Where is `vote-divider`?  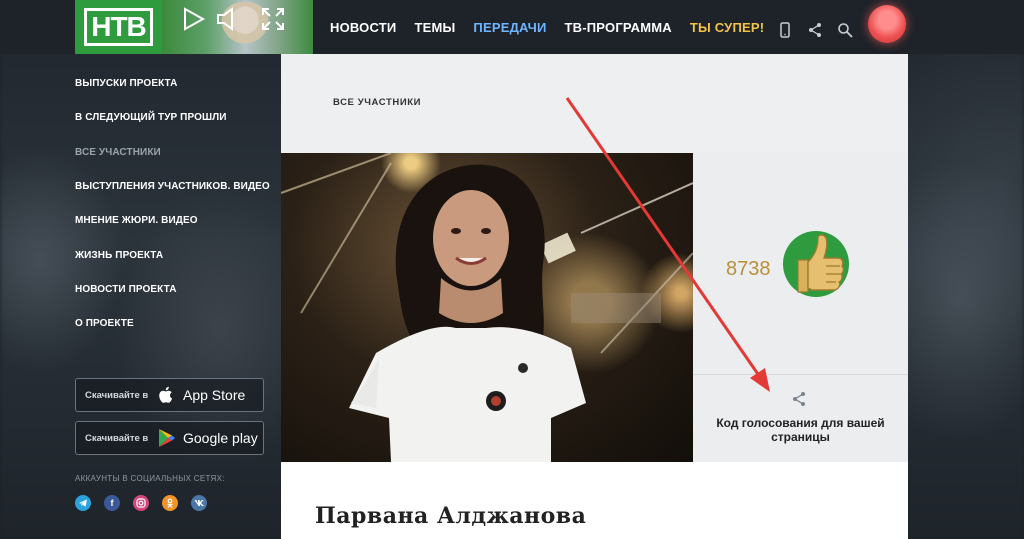
vote-divider is located at coordinates (800, 374).